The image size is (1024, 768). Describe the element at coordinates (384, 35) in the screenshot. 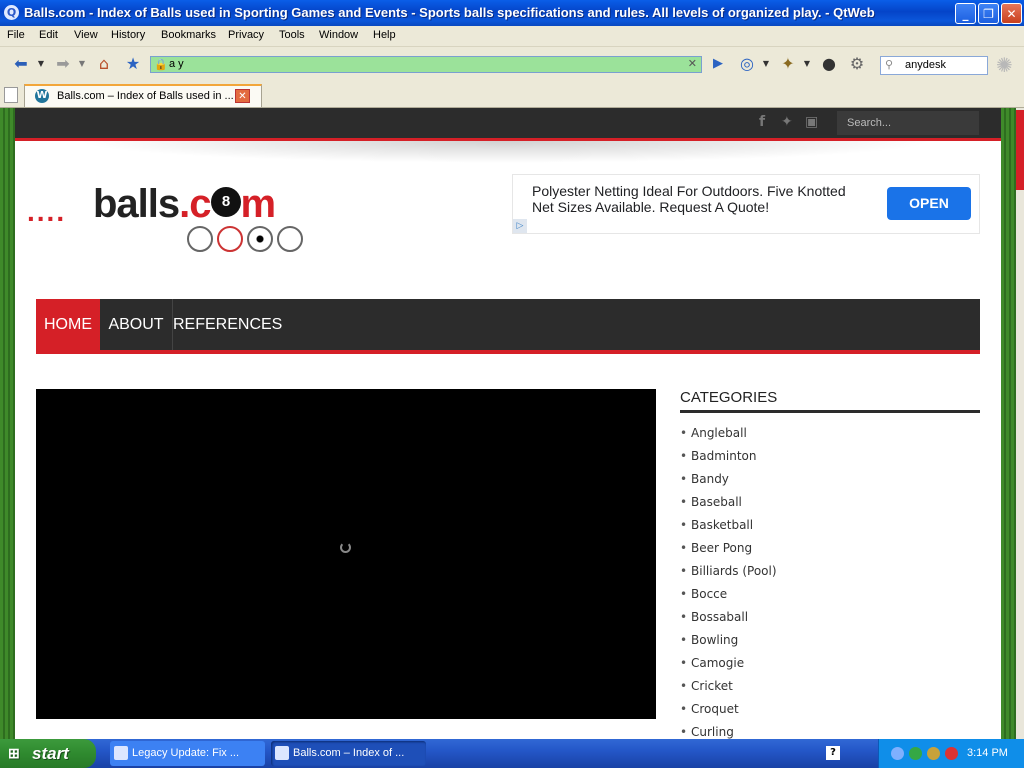

I see `menu-help: Help` at that location.